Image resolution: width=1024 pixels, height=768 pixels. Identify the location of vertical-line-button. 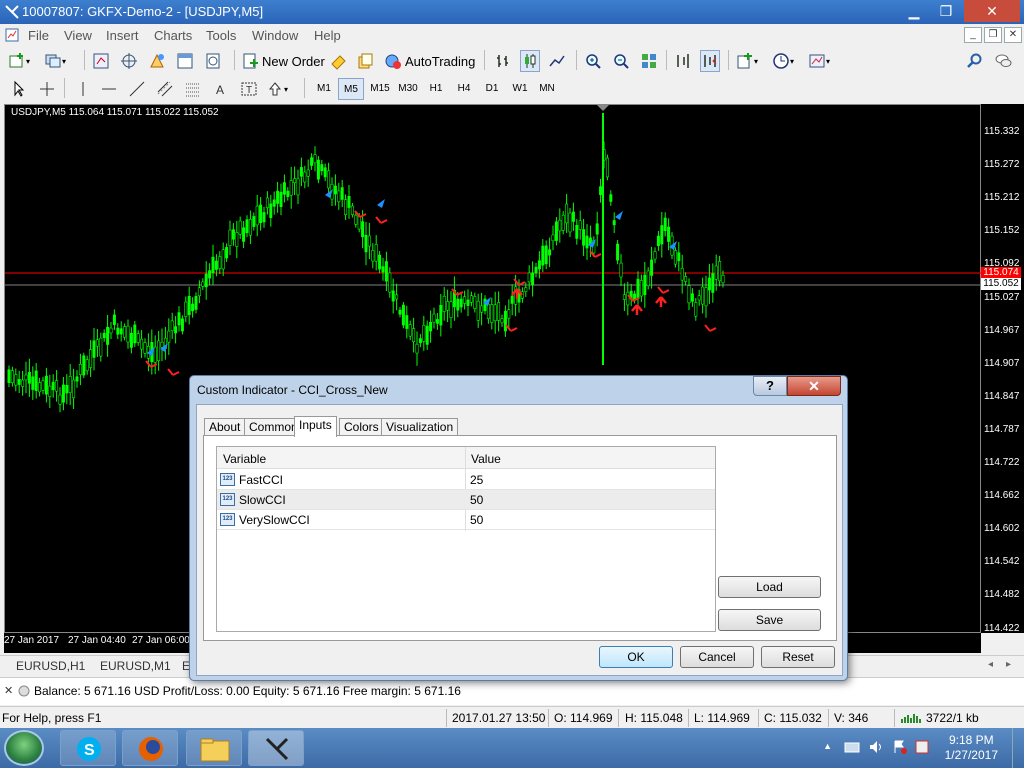
(83, 89).